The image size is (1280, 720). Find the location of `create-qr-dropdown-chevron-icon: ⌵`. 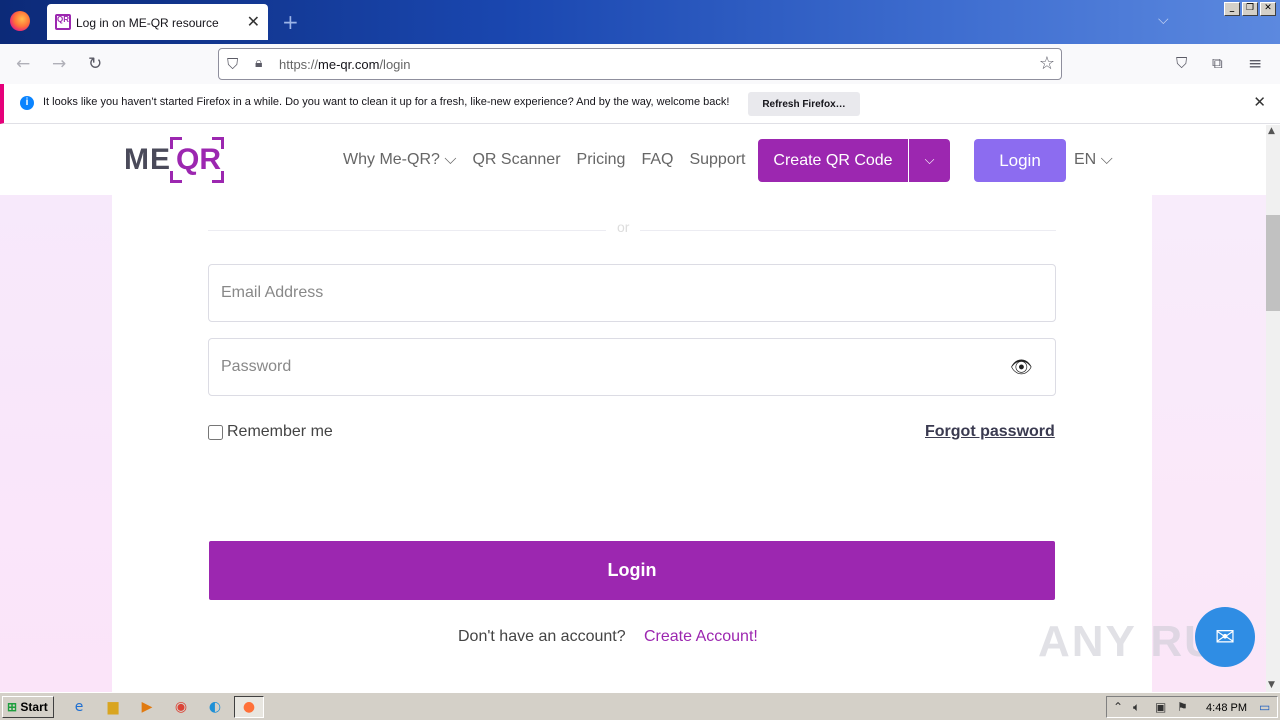

create-qr-dropdown-chevron-icon: ⌵ is located at coordinates (929, 160).